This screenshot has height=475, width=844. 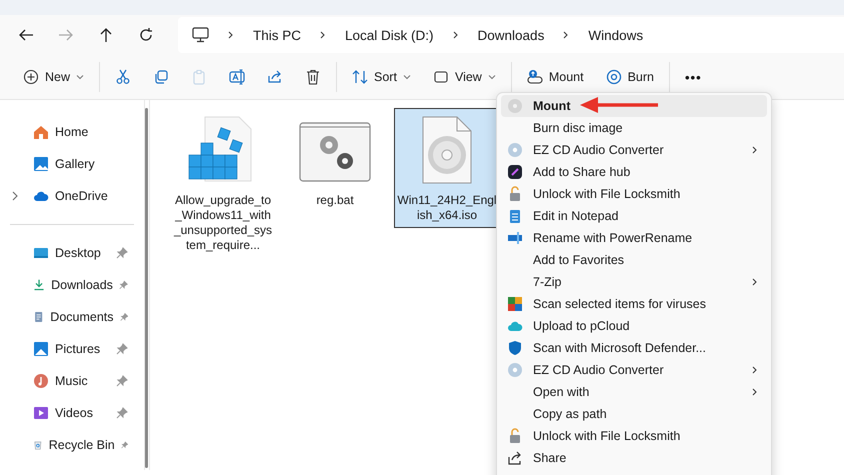 I want to click on sidebar-item: OneDrive, so click(x=99, y=196).